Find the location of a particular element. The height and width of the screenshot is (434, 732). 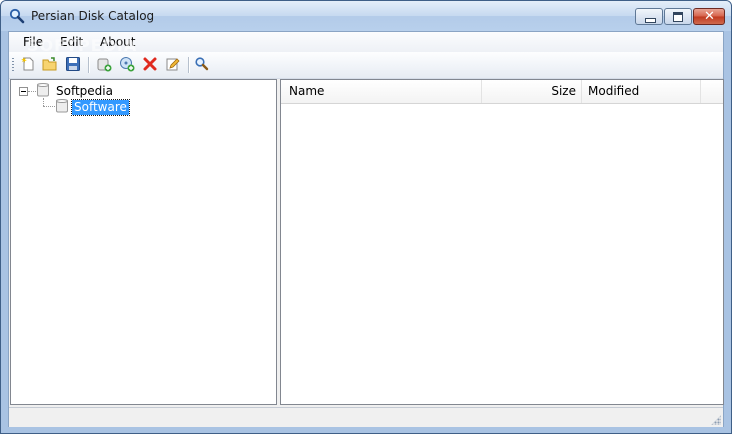

search-button is located at coordinates (202, 65).